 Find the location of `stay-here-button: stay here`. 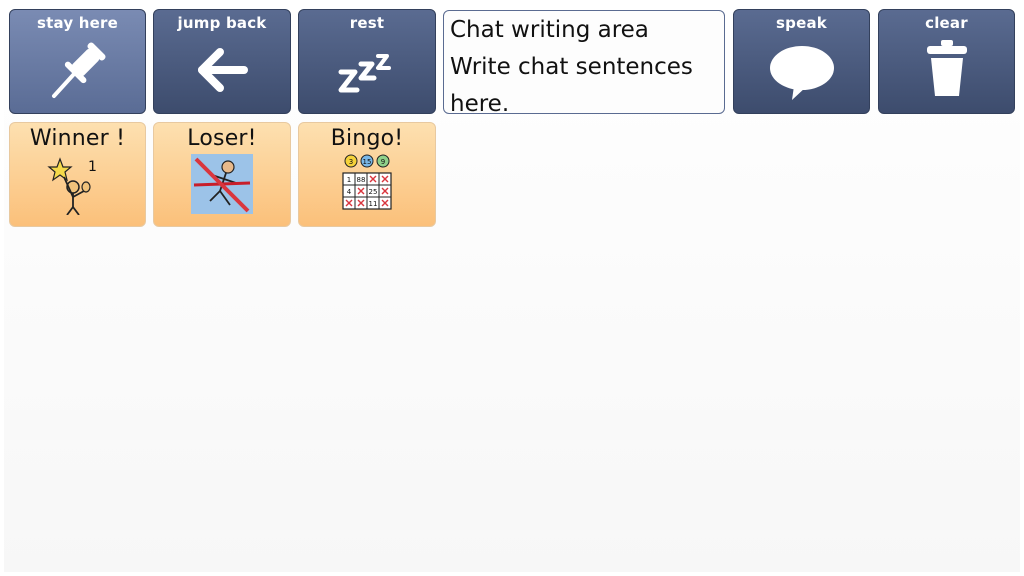

stay-here-button: stay here is located at coordinates (77, 61).